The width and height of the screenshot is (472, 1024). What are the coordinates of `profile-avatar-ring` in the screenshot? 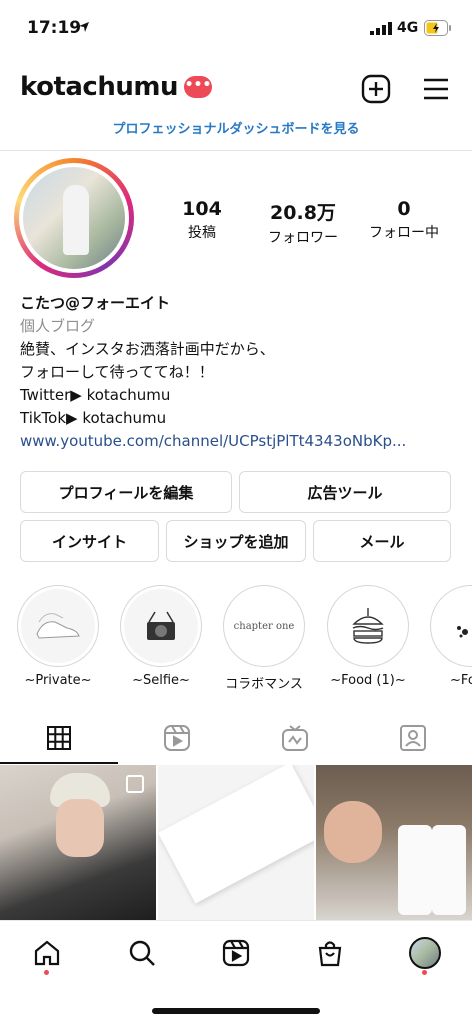 It's located at (74, 218).